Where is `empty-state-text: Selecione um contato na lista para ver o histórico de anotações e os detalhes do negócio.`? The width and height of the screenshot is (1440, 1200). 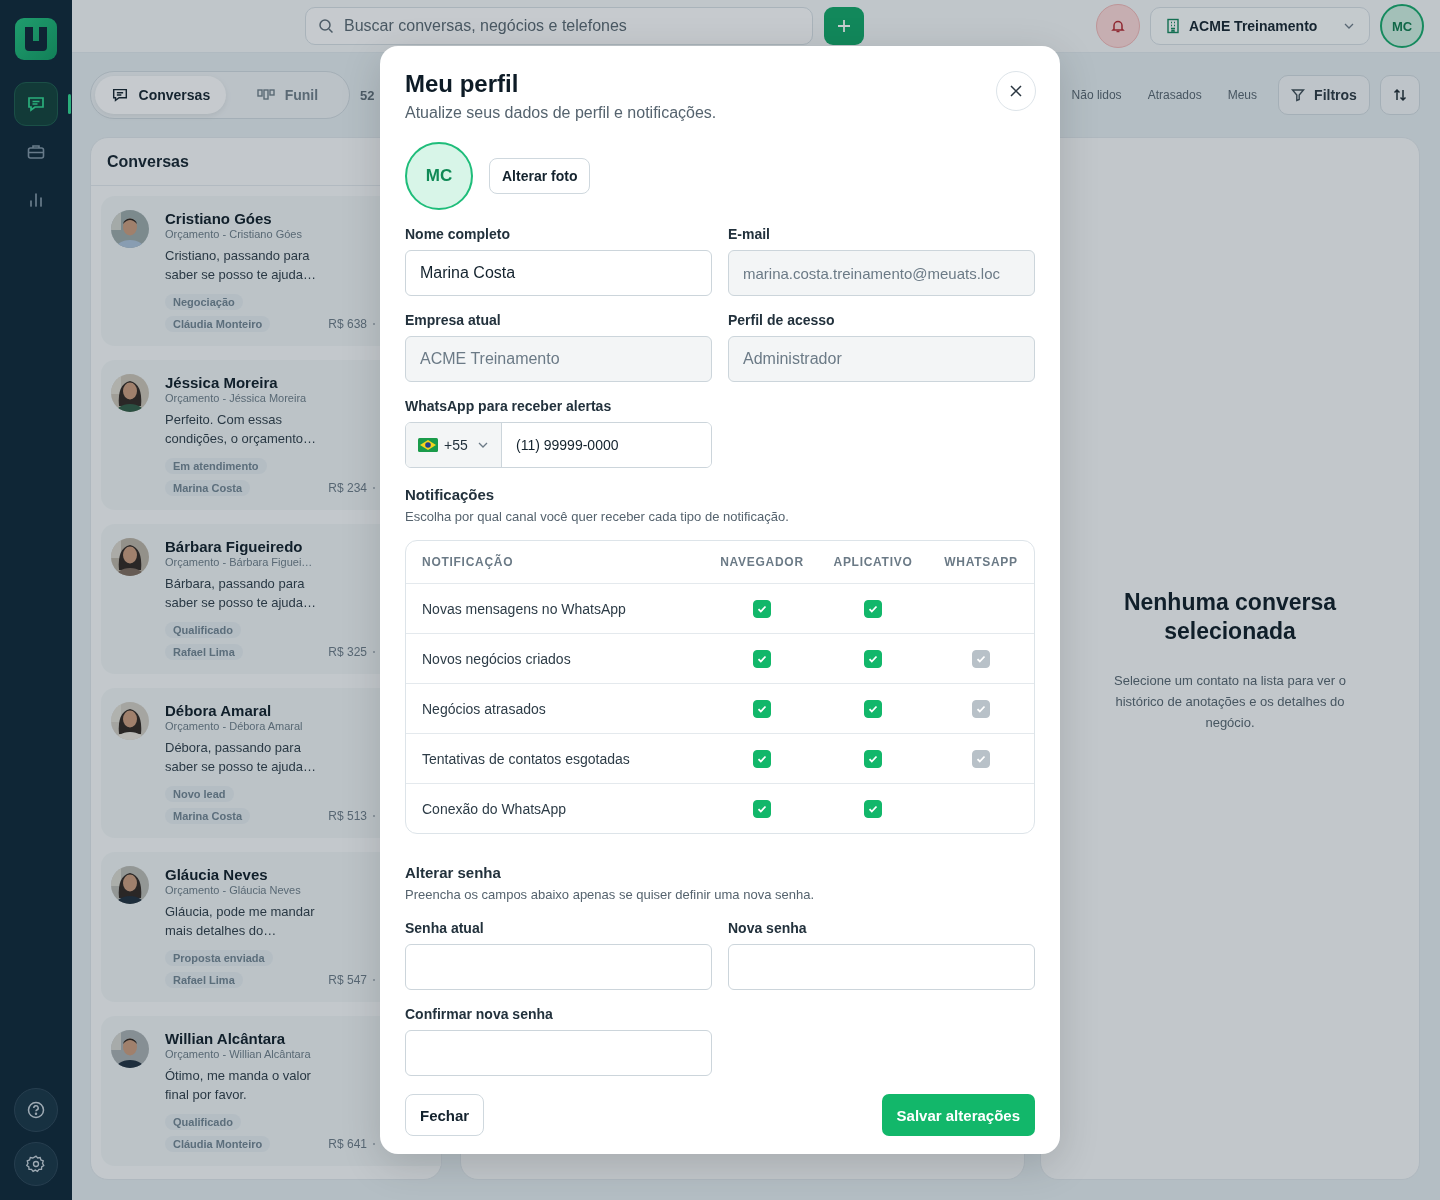 empty-state-text: Selecione um contato na lista para ver o histórico de anotações e os detalhes do negócio. is located at coordinates (1230, 702).